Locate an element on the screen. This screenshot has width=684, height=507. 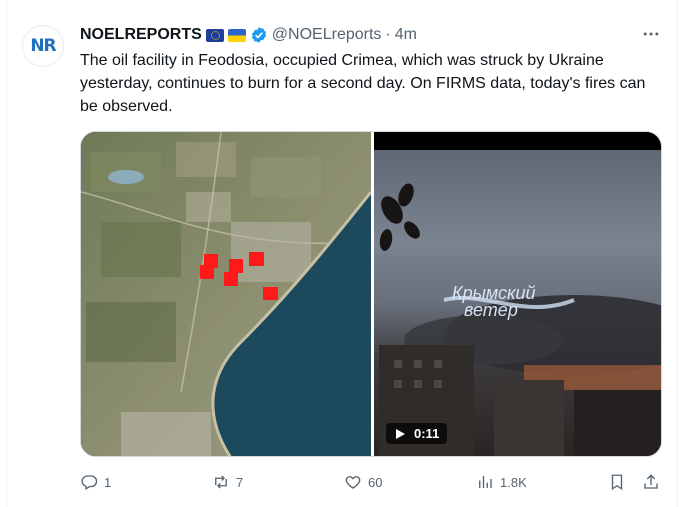
avatar: NR is located at coordinates (43, 46).